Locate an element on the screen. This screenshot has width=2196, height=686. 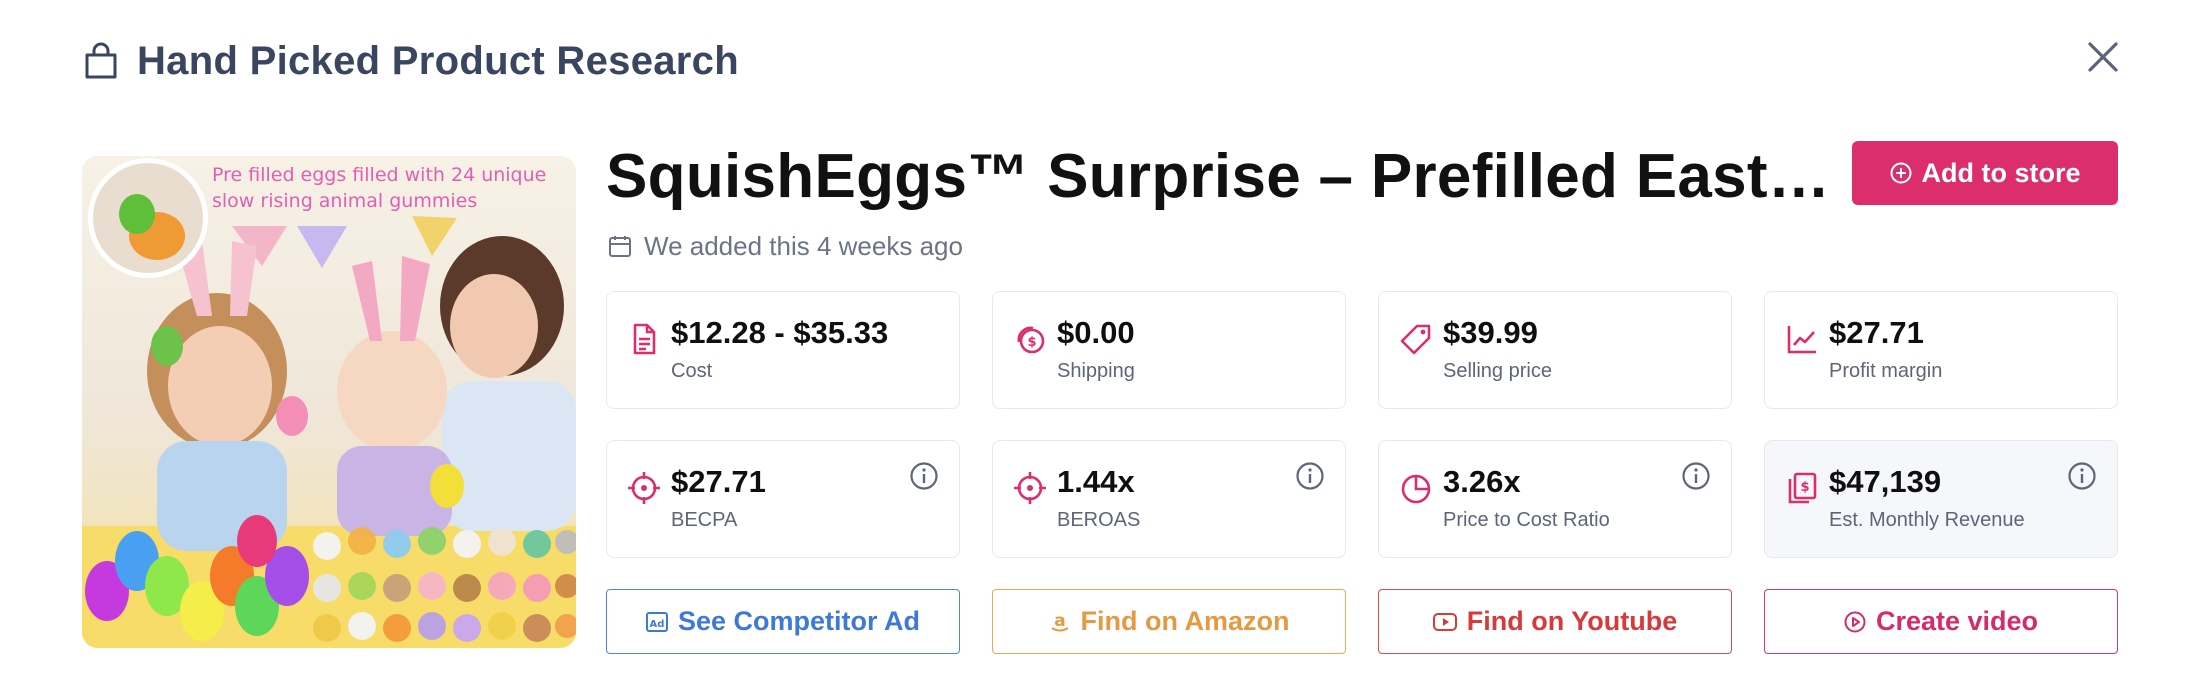
modal-title: Hand Picked Product Research is located at coordinates (438, 61).